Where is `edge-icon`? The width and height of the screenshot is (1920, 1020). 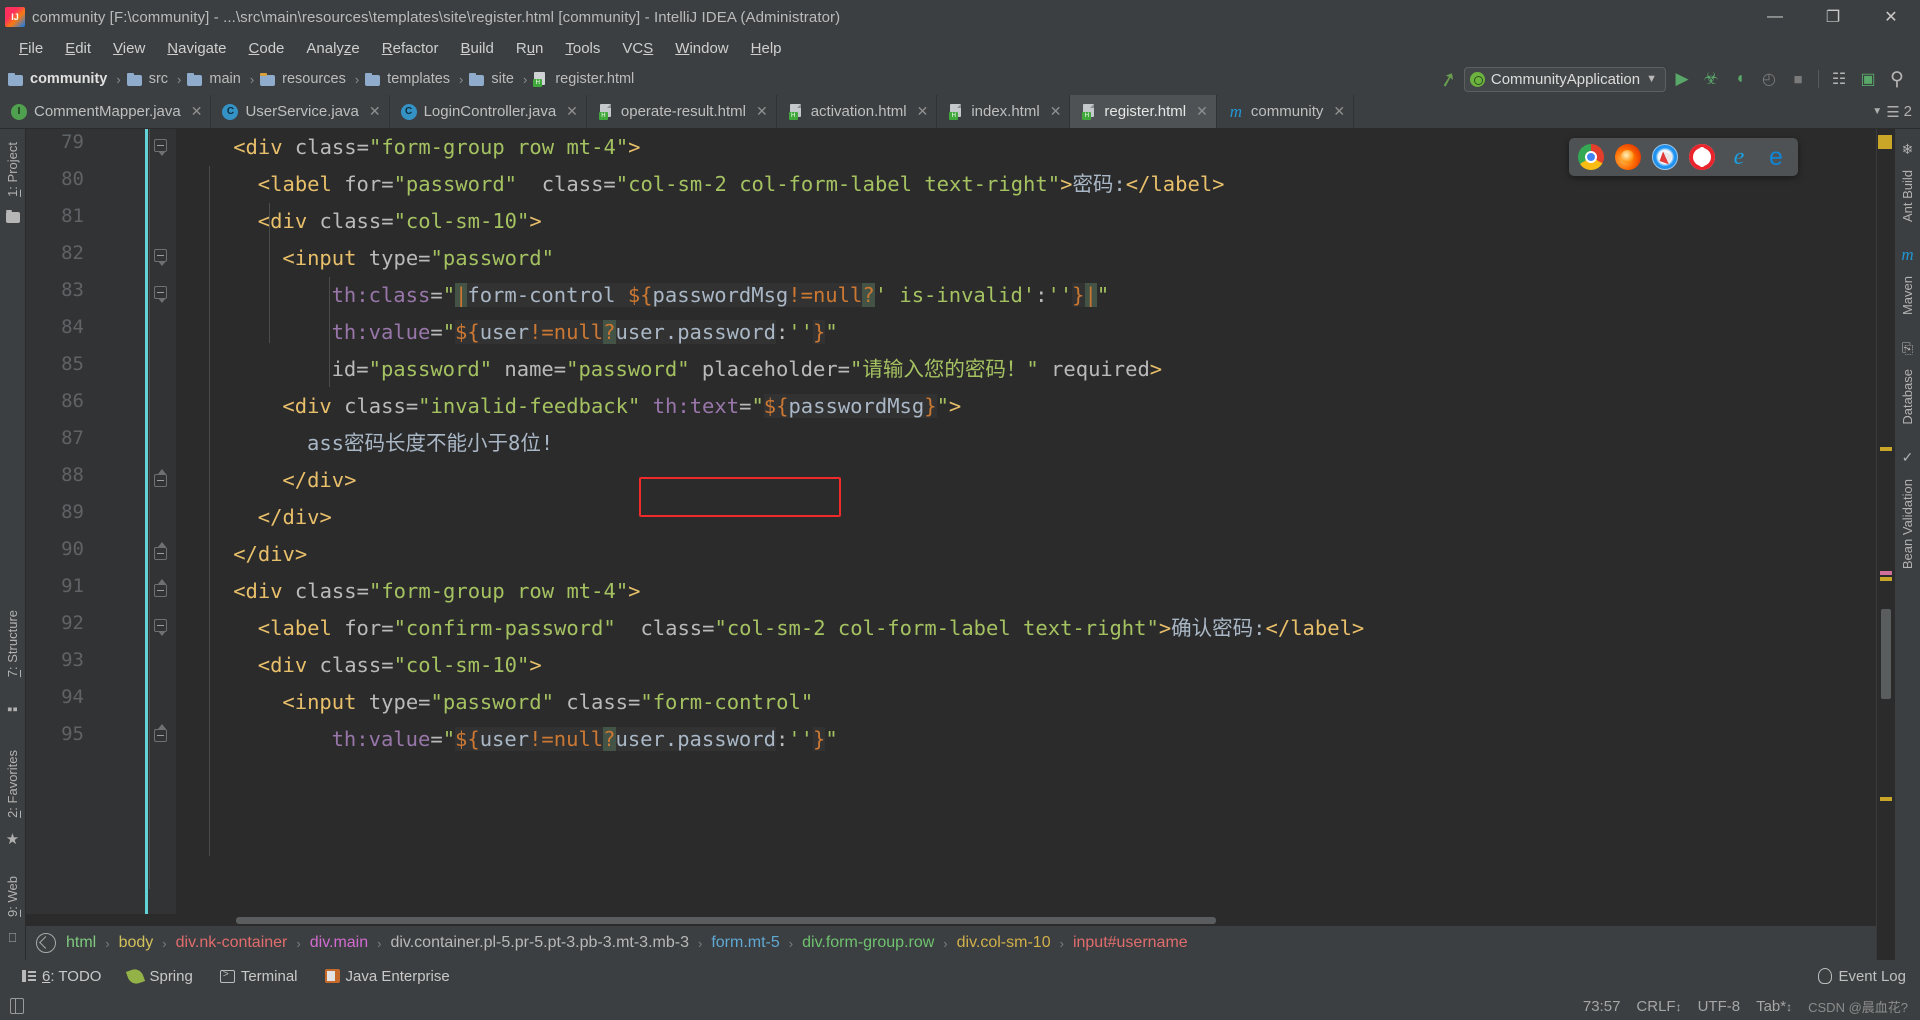 edge-icon is located at coordinates (1776, 157).